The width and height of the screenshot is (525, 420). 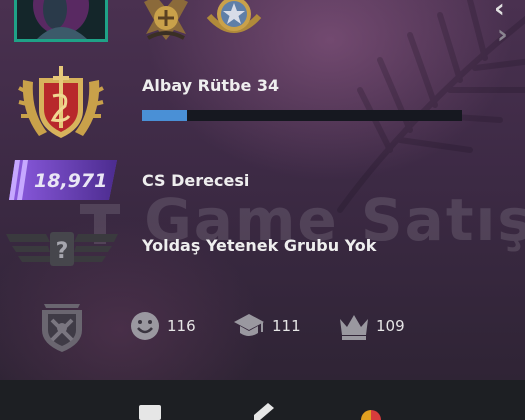 I want to click on rank-name: Albay Rütbe 34, so click(x=211, y=85).